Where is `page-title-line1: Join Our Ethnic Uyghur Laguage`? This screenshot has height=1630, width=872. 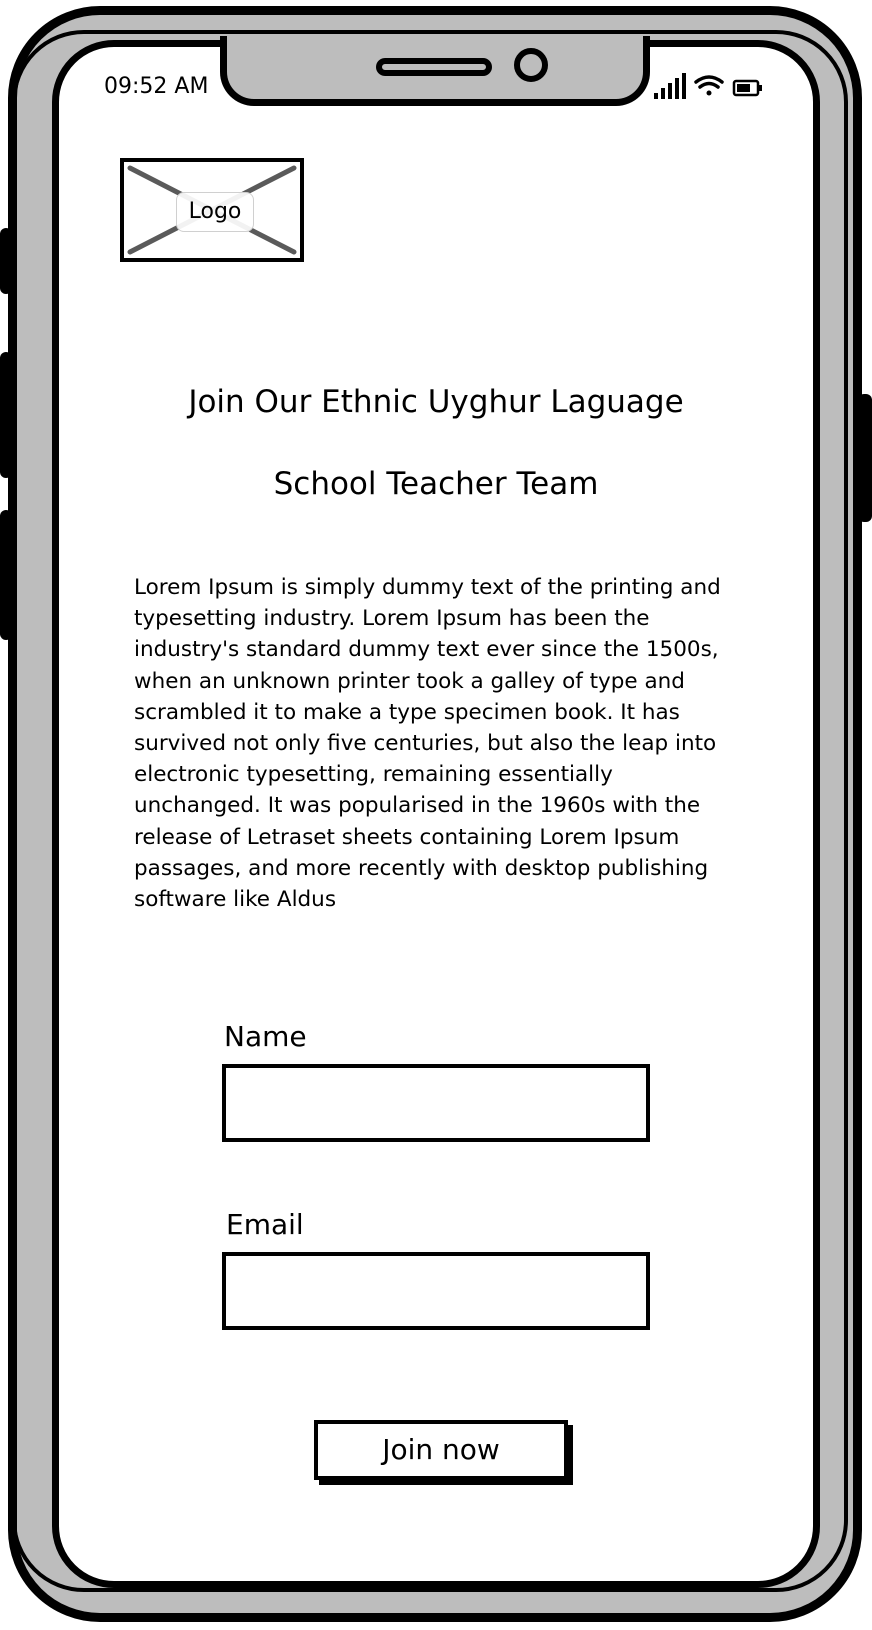 page-title-line1: Join Our Ethnic Uyghur Laguage is located at coordinates (436, 402).